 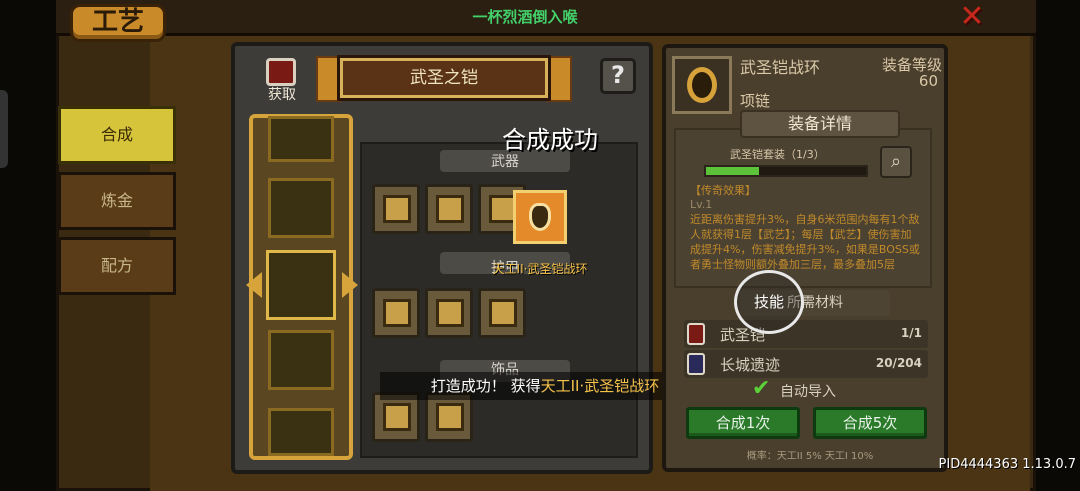 What do you see at coordinates (820, 124) in the screenshot?
I see `detail-header: 装备详情` at bounding box center [820, 124].